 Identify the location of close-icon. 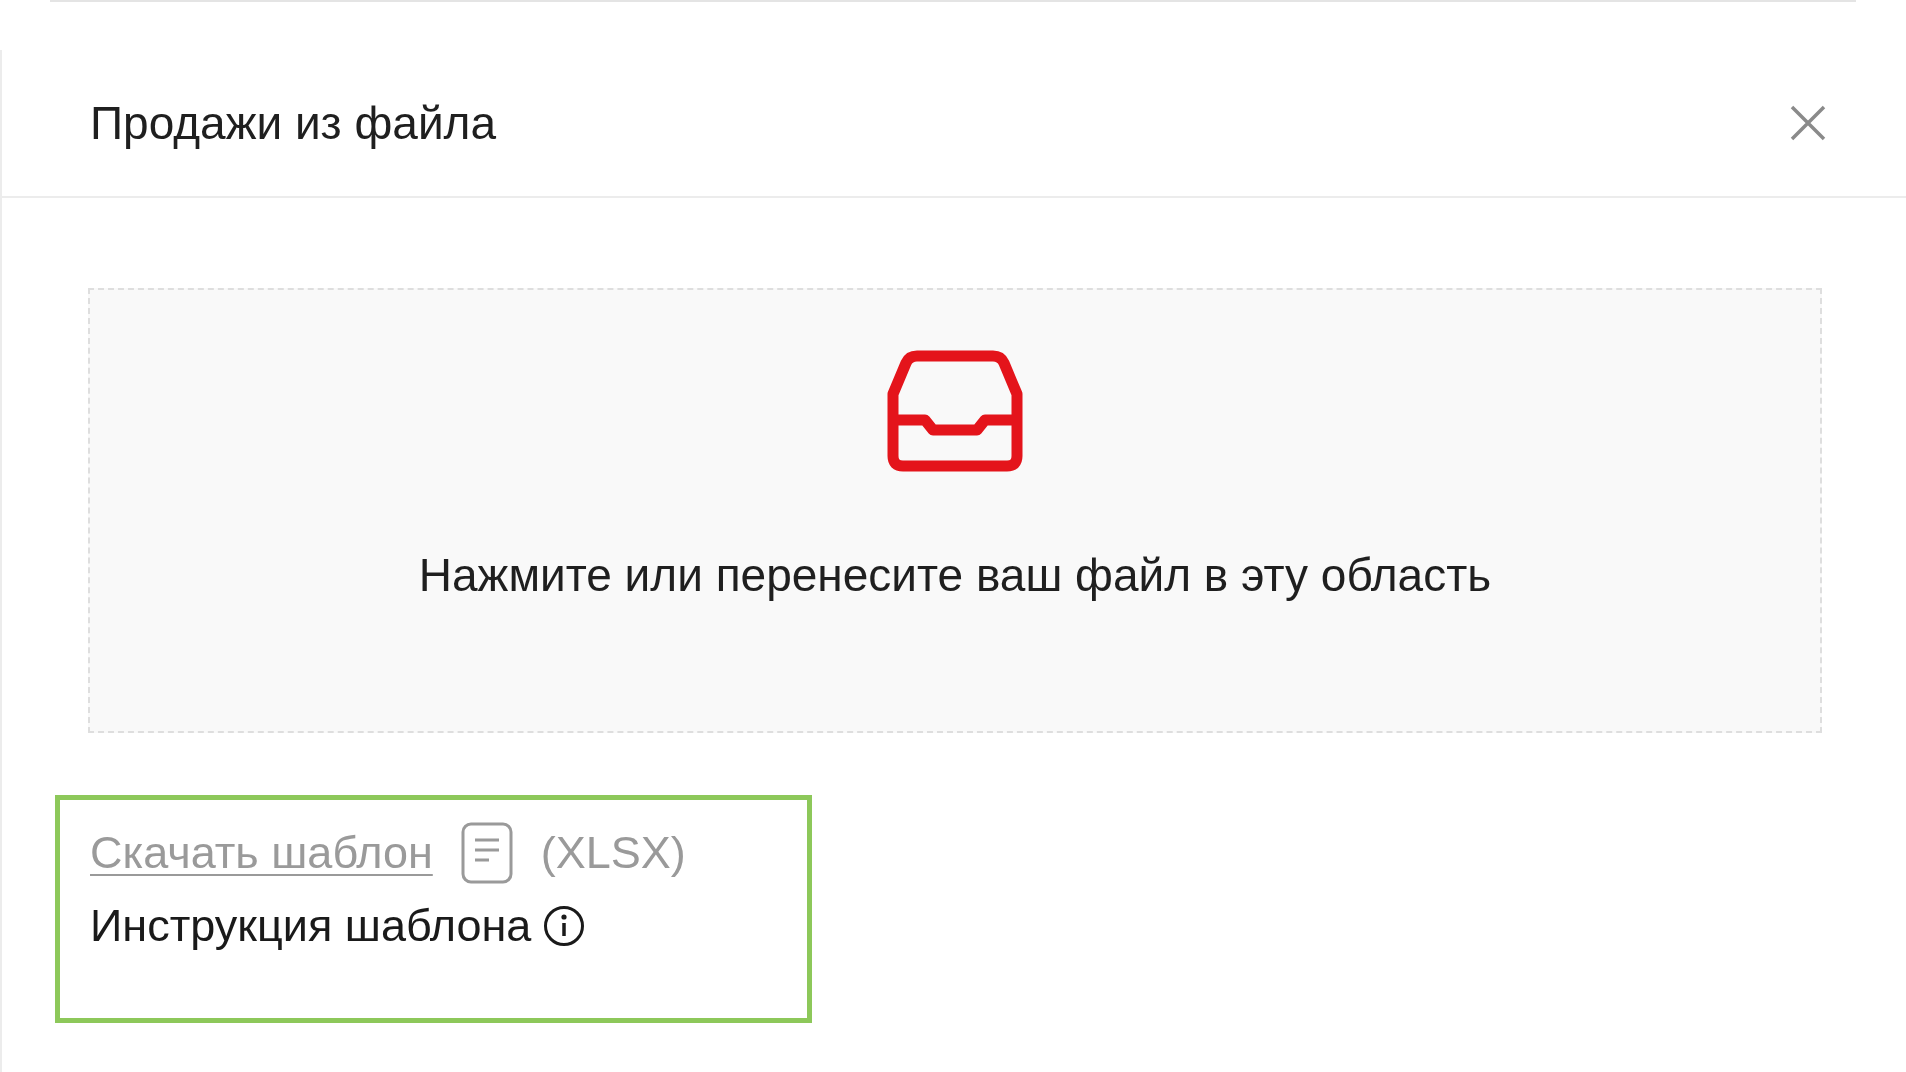
(1808, 123).